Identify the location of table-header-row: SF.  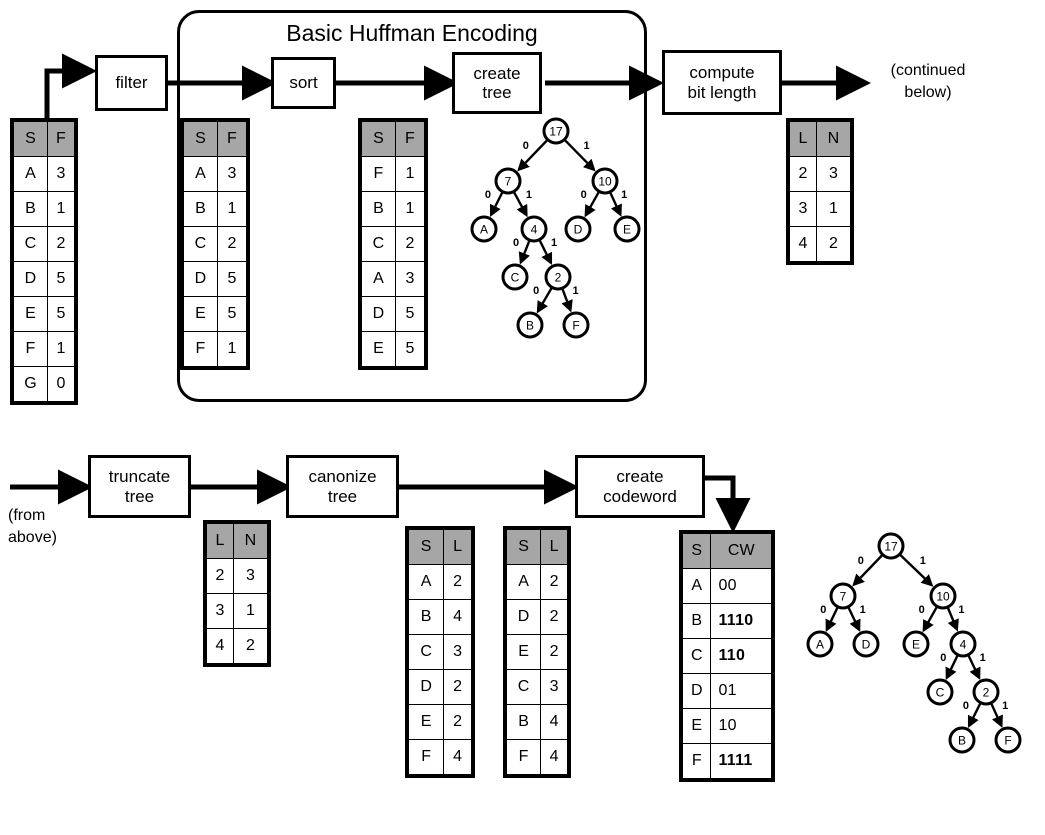
(393, 139).